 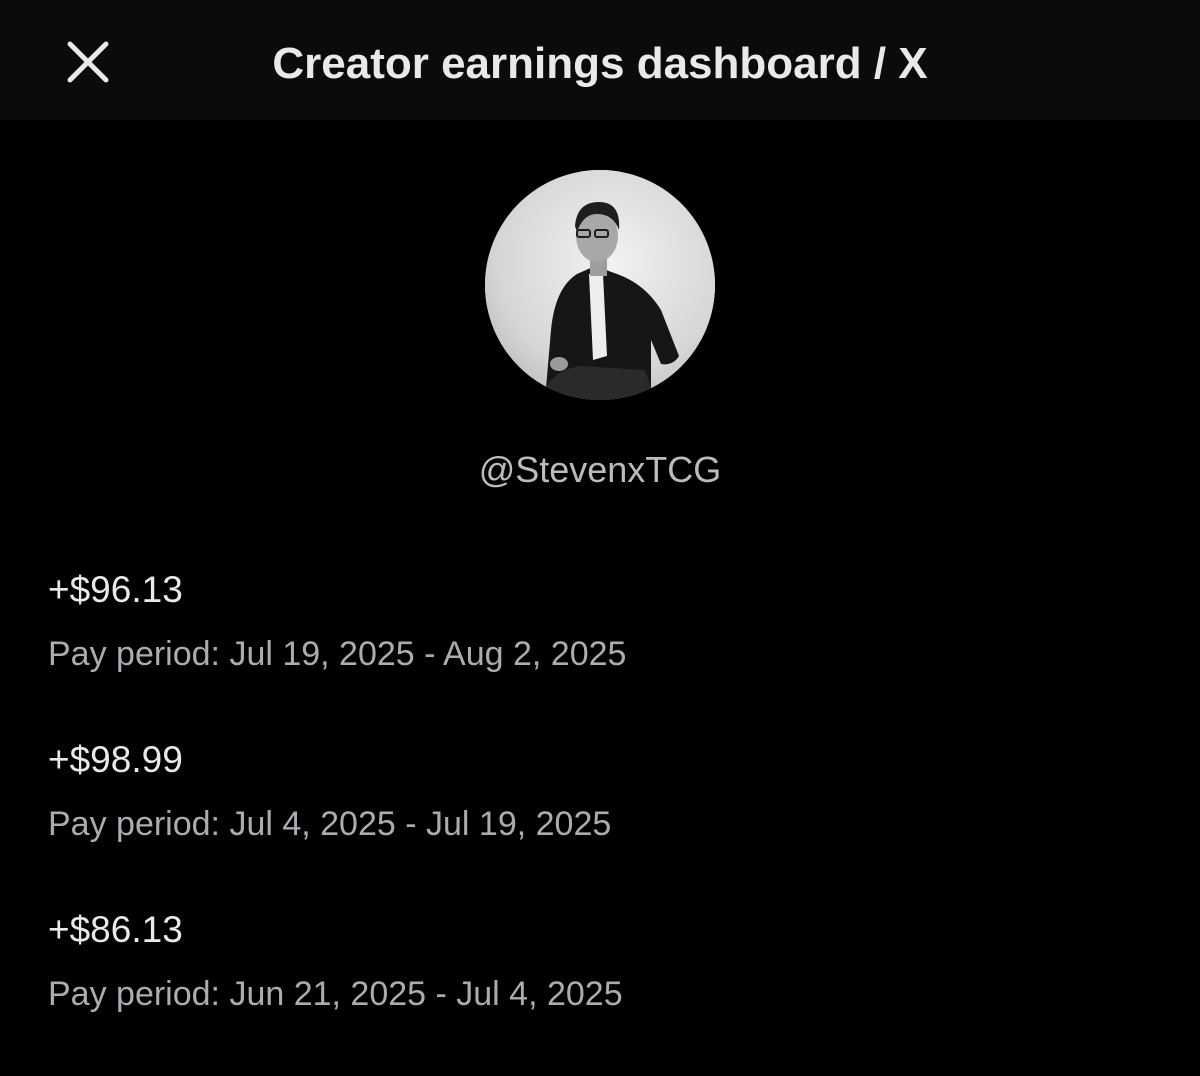 I want to click on payout-amount: +$96.13, so click(x=115, y=589).